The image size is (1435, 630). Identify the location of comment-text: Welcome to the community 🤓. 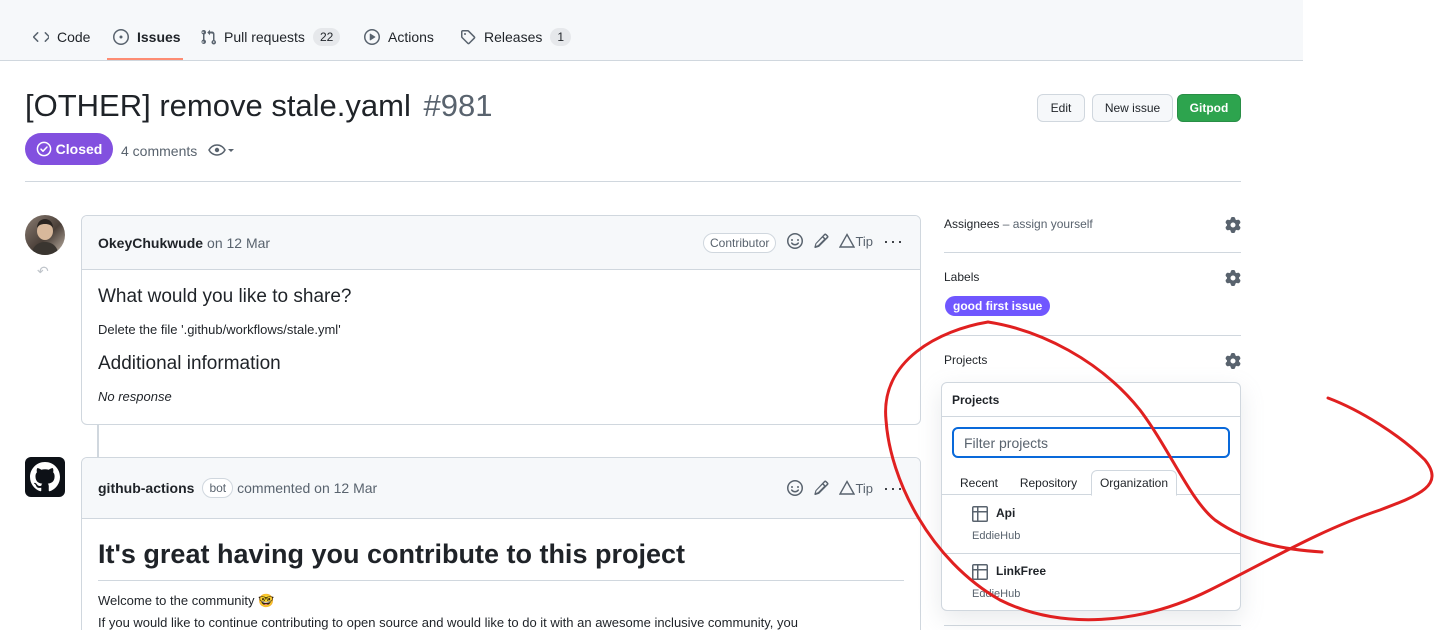
(186, 600).